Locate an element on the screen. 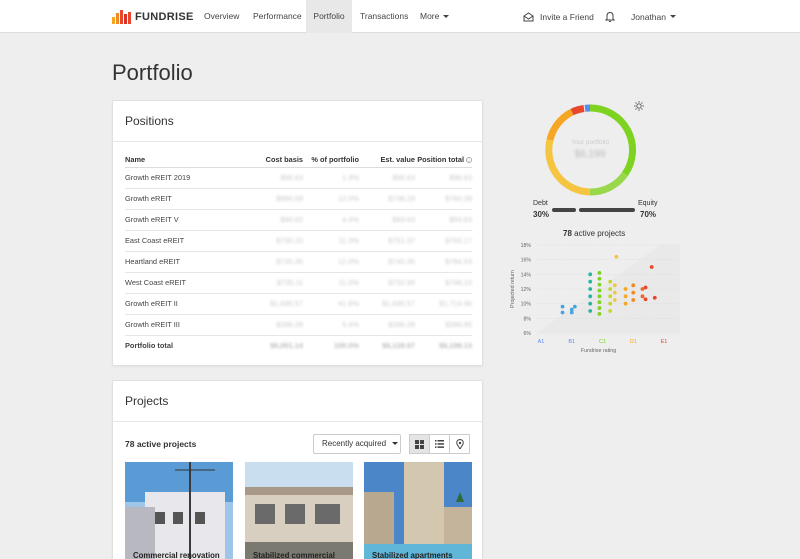 This screenshot has width=800, height=559. total-position: $6,199.13 is located at coordinates (443, 345).